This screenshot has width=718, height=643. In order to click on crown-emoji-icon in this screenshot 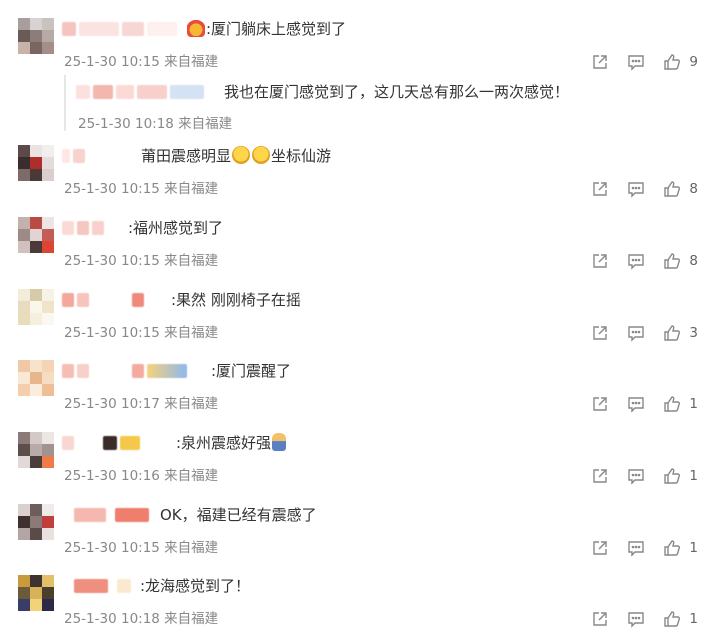, I will do `click(196, 28)`.